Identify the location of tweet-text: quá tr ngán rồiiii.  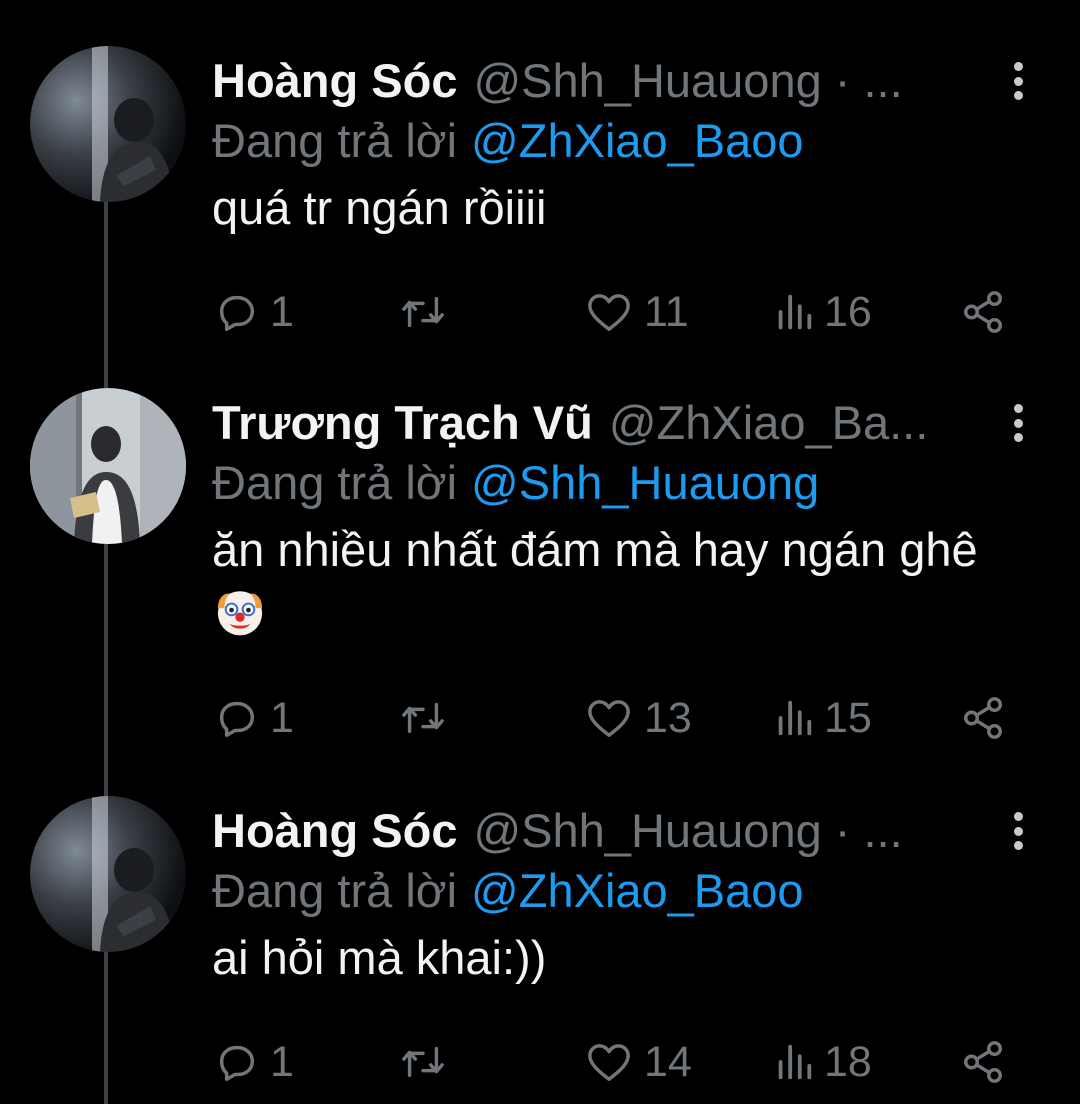
(612, 208).